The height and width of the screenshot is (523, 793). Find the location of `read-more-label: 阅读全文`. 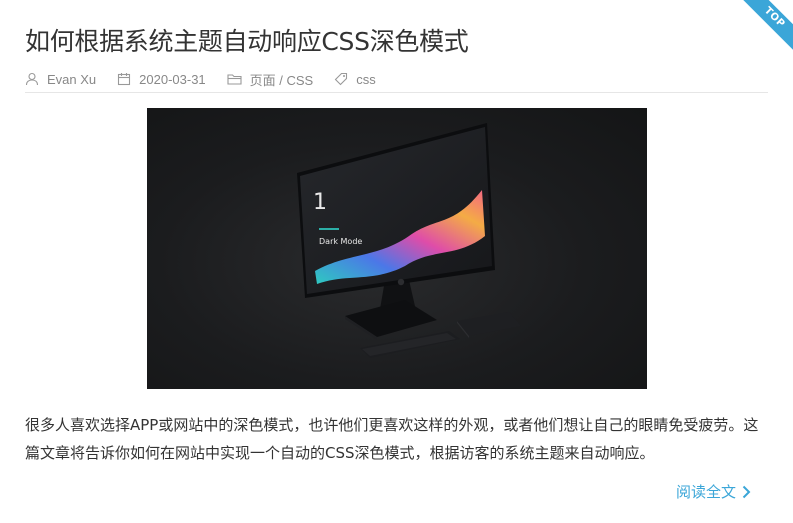

read-more-label: 阅读全文 is located at coordinates (705, 492).